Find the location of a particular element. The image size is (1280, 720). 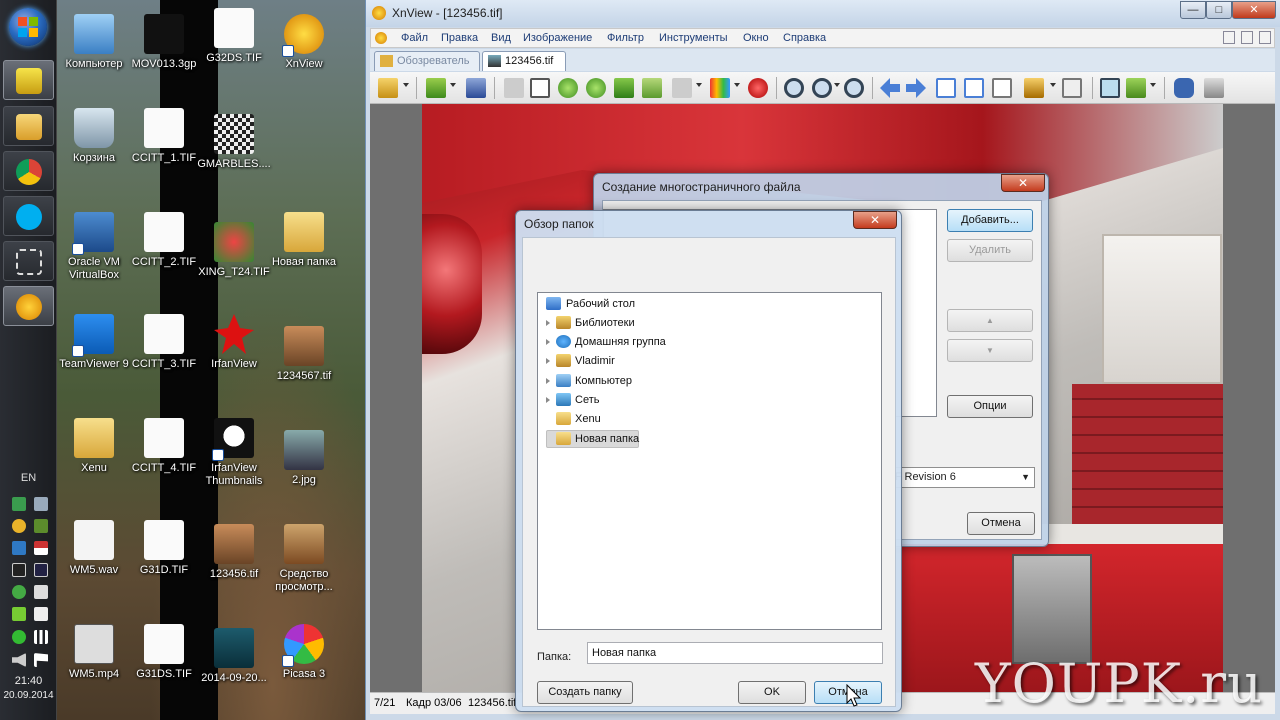

language-indicator: EN is located at coordinates (28, 478).